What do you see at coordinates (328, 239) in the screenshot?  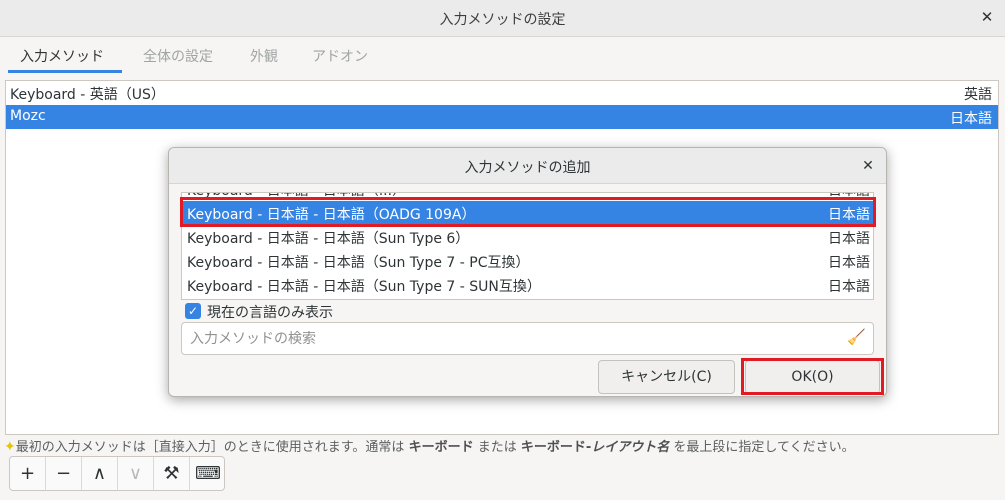 I see `input-method-name: Keyboard - 日本語 - 日本語（Sun Type 6）` at bounding box center [328, 239].